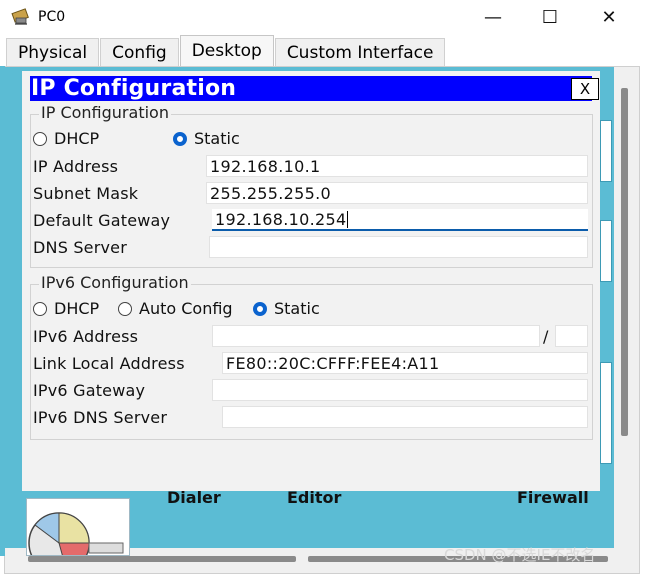 This screenshot has height=574, width=645. Describe the element at coordinates (115, 282) in the screenshot. I see `ipv6-group-legend: IPv6 Configuration` at that location.